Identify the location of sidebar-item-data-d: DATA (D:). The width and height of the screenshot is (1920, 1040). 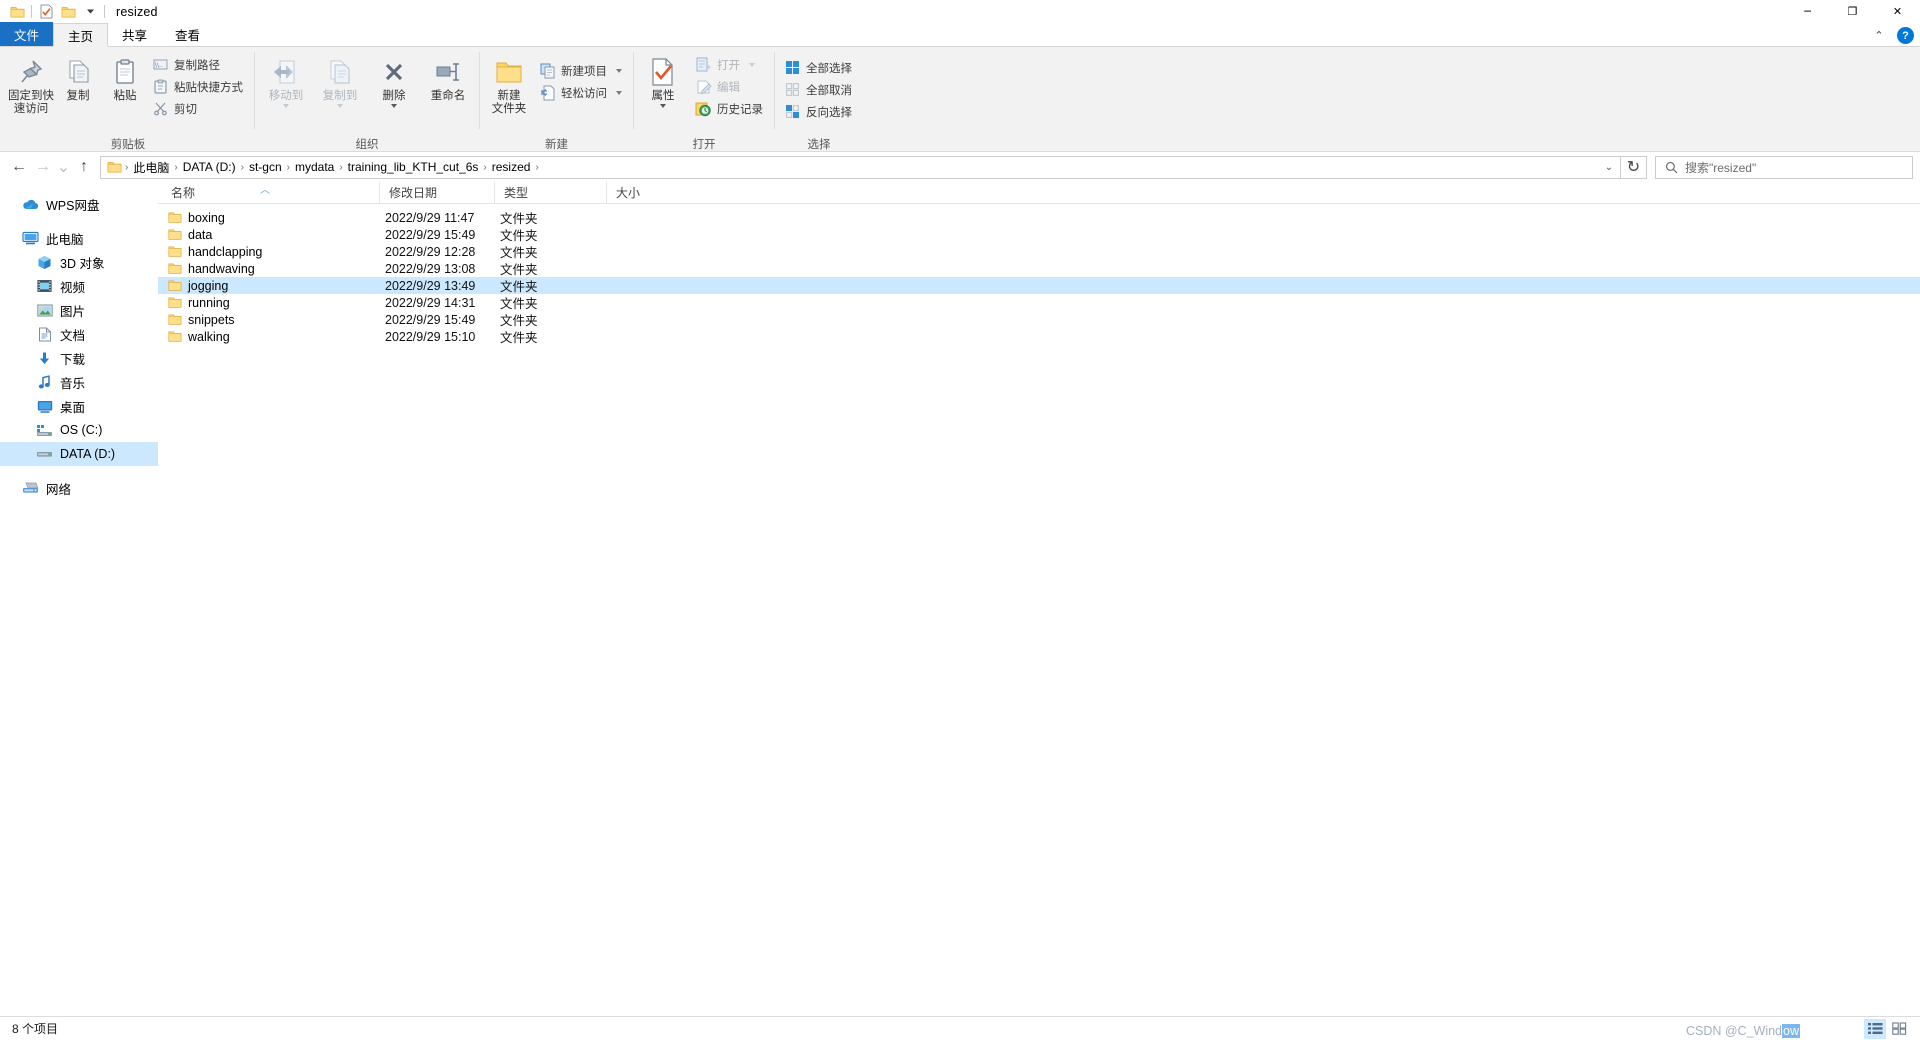
(79, 454).